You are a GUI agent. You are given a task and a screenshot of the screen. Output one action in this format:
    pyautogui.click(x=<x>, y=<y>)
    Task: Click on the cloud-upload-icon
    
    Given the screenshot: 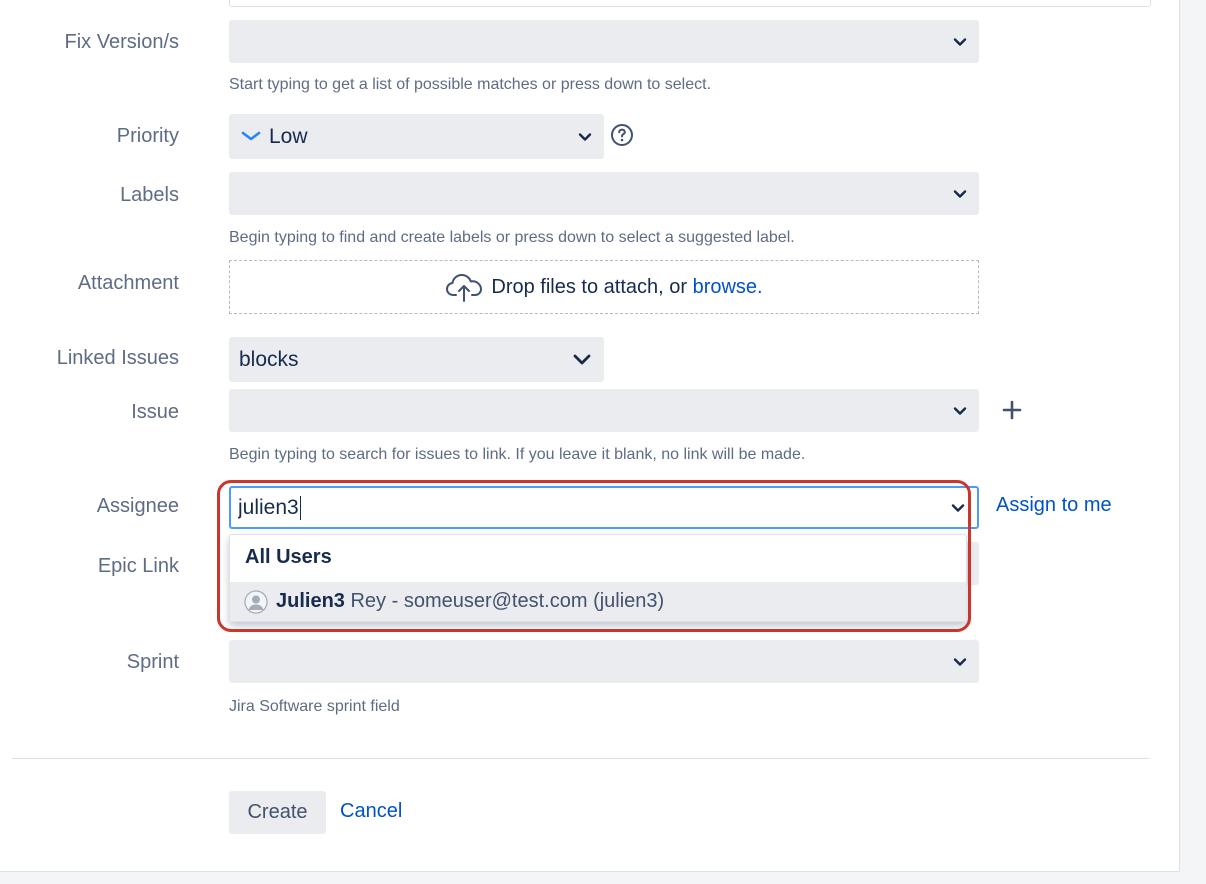 What is the action you would take?
    pyautogui.click(x=464, y=288)
    